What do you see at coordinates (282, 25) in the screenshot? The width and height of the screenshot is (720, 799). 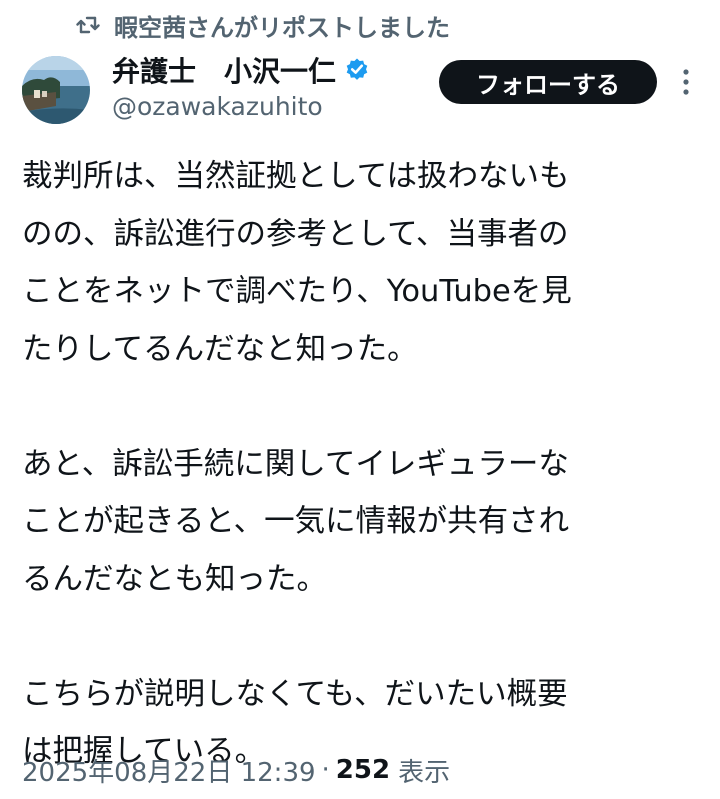 I see `repost-text: 暇空茜さんがリポストしました` at bounding box center [282, 25].